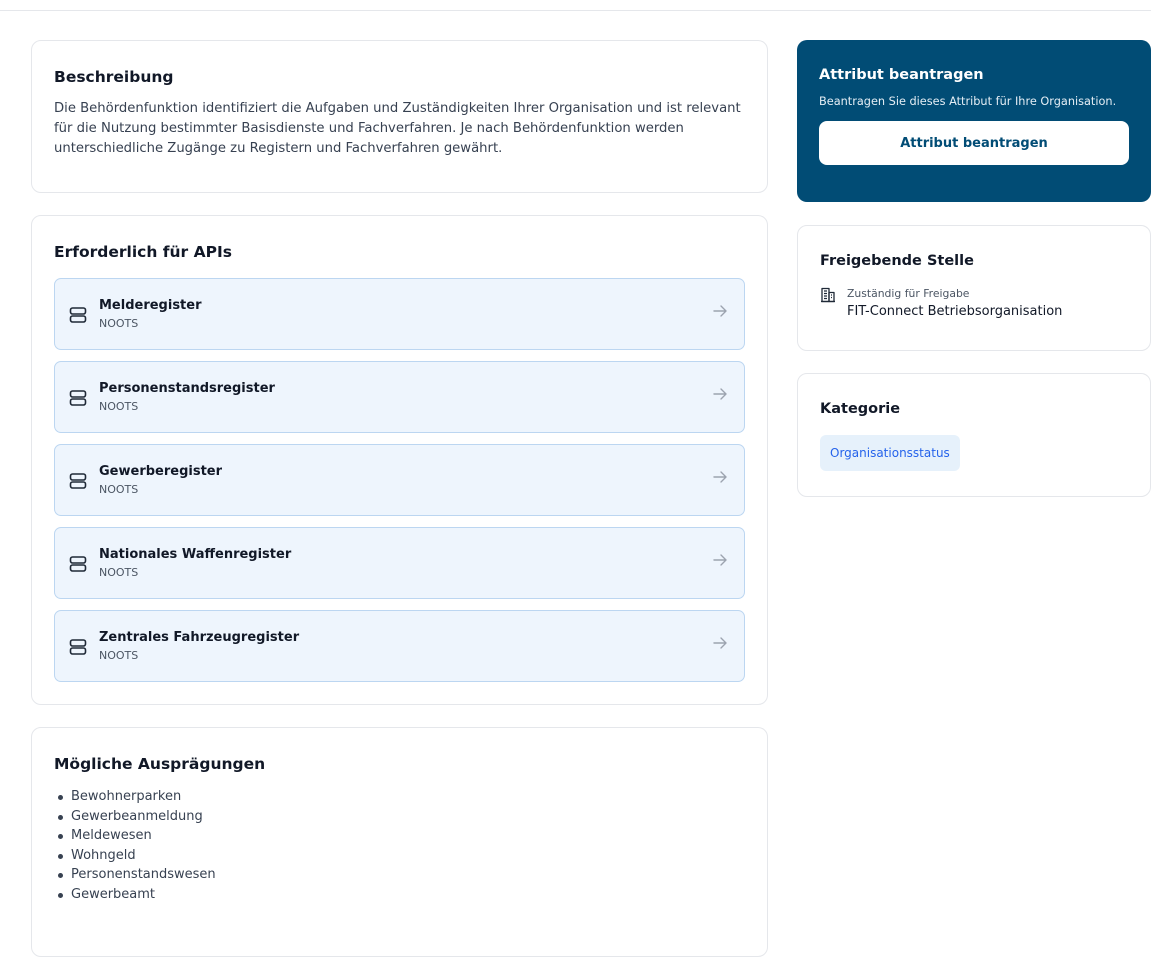 This screenshot has width=1151, height=957. I want to click on api-name: Gewerberegister, so click(161, 471).